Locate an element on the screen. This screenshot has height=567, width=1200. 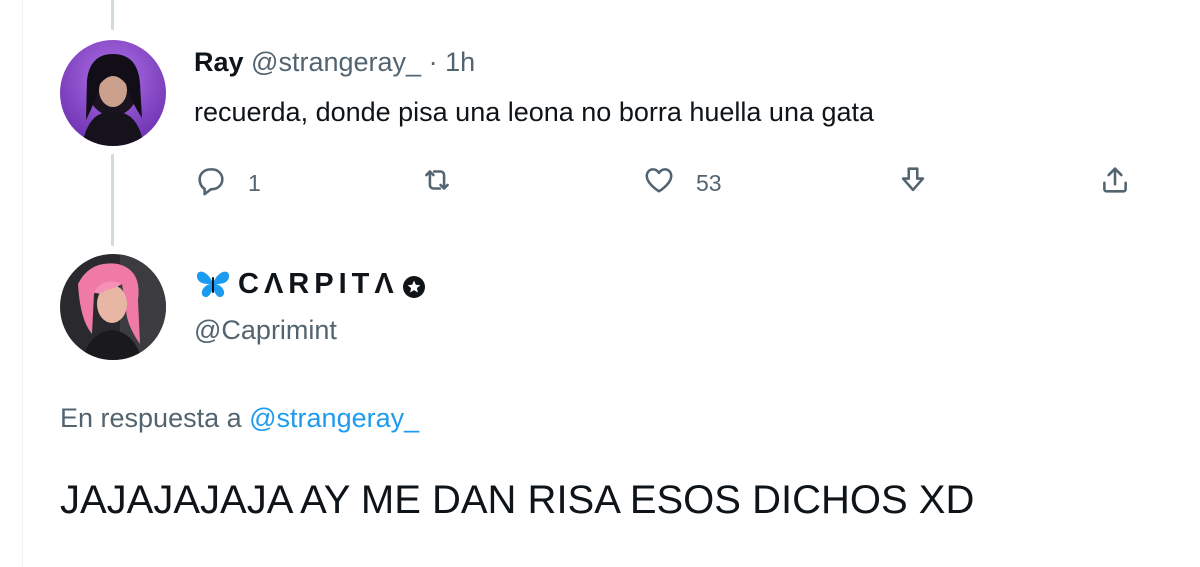
tweet2-author-name-row: CΛRPITΛ is located at coordinates (310, 284).